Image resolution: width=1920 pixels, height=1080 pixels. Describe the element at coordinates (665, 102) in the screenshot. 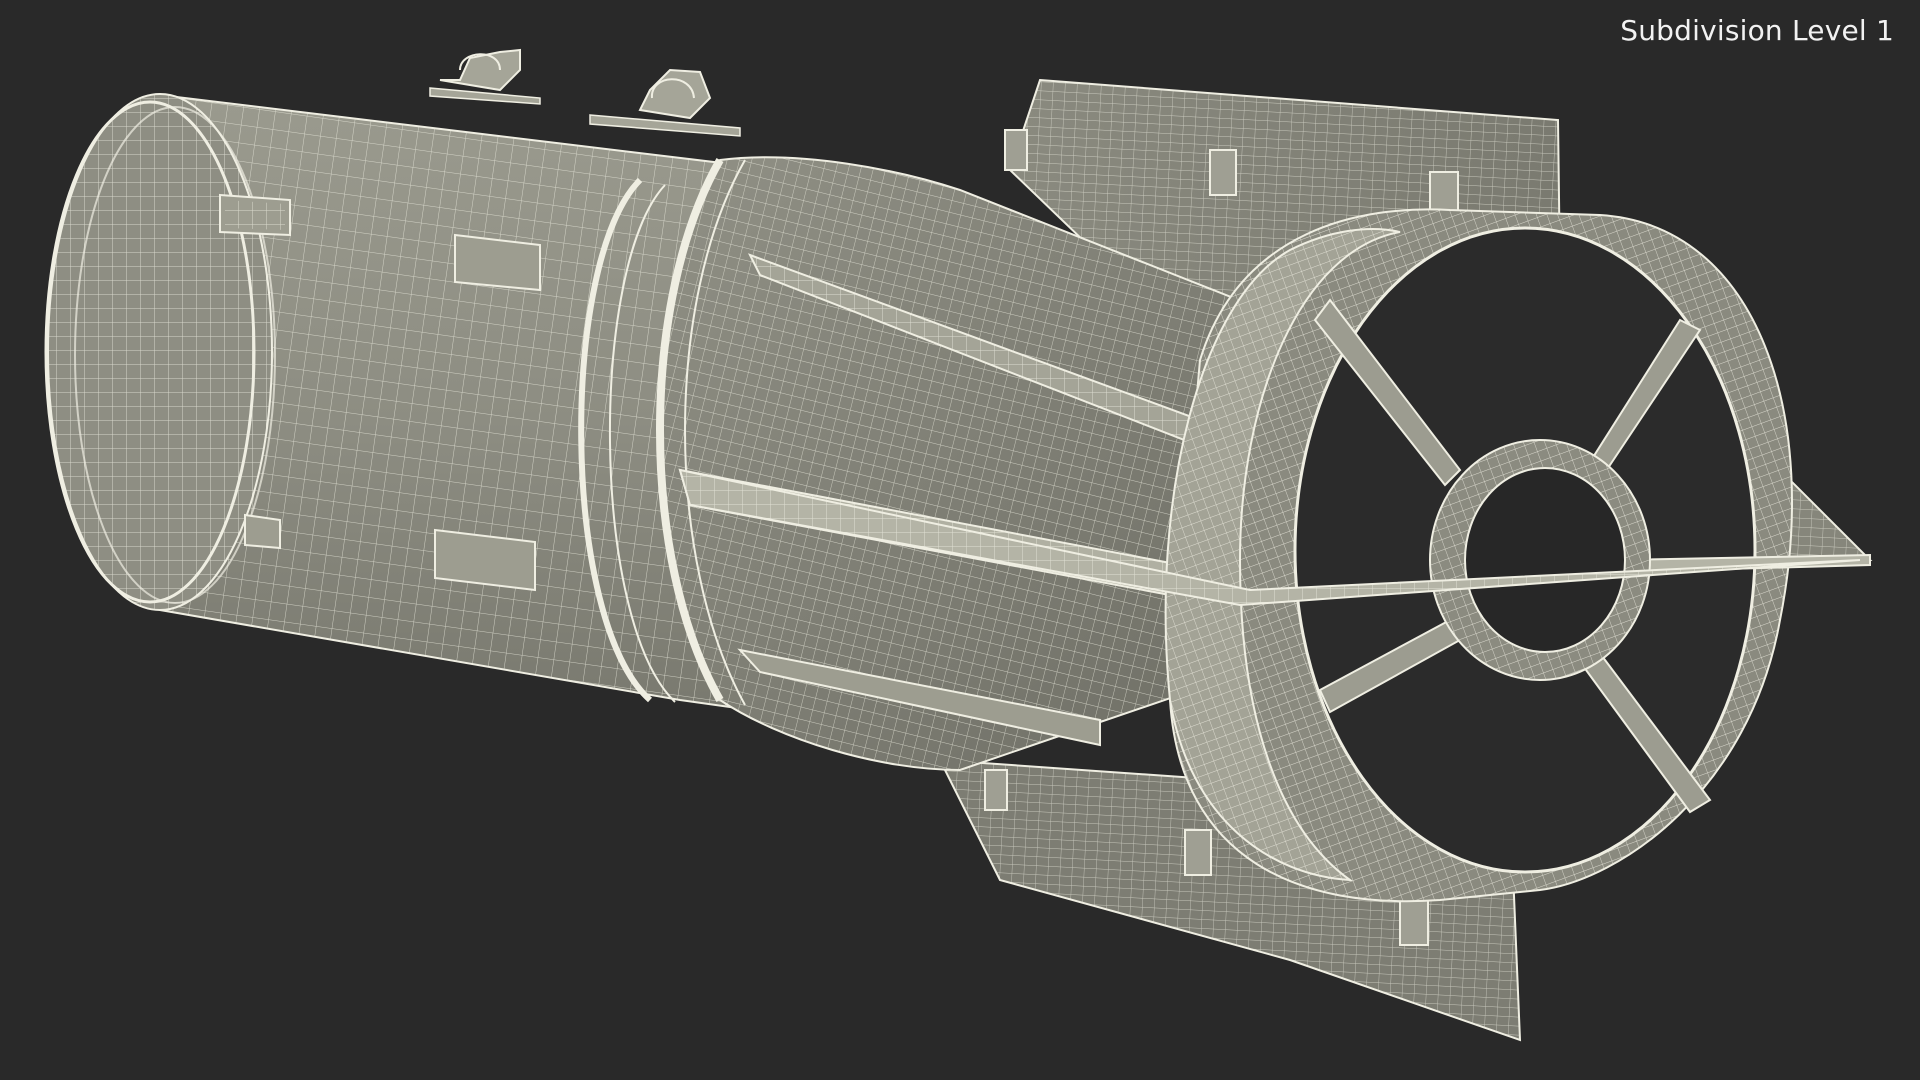

I see `suspension-lug-rear` at that location.